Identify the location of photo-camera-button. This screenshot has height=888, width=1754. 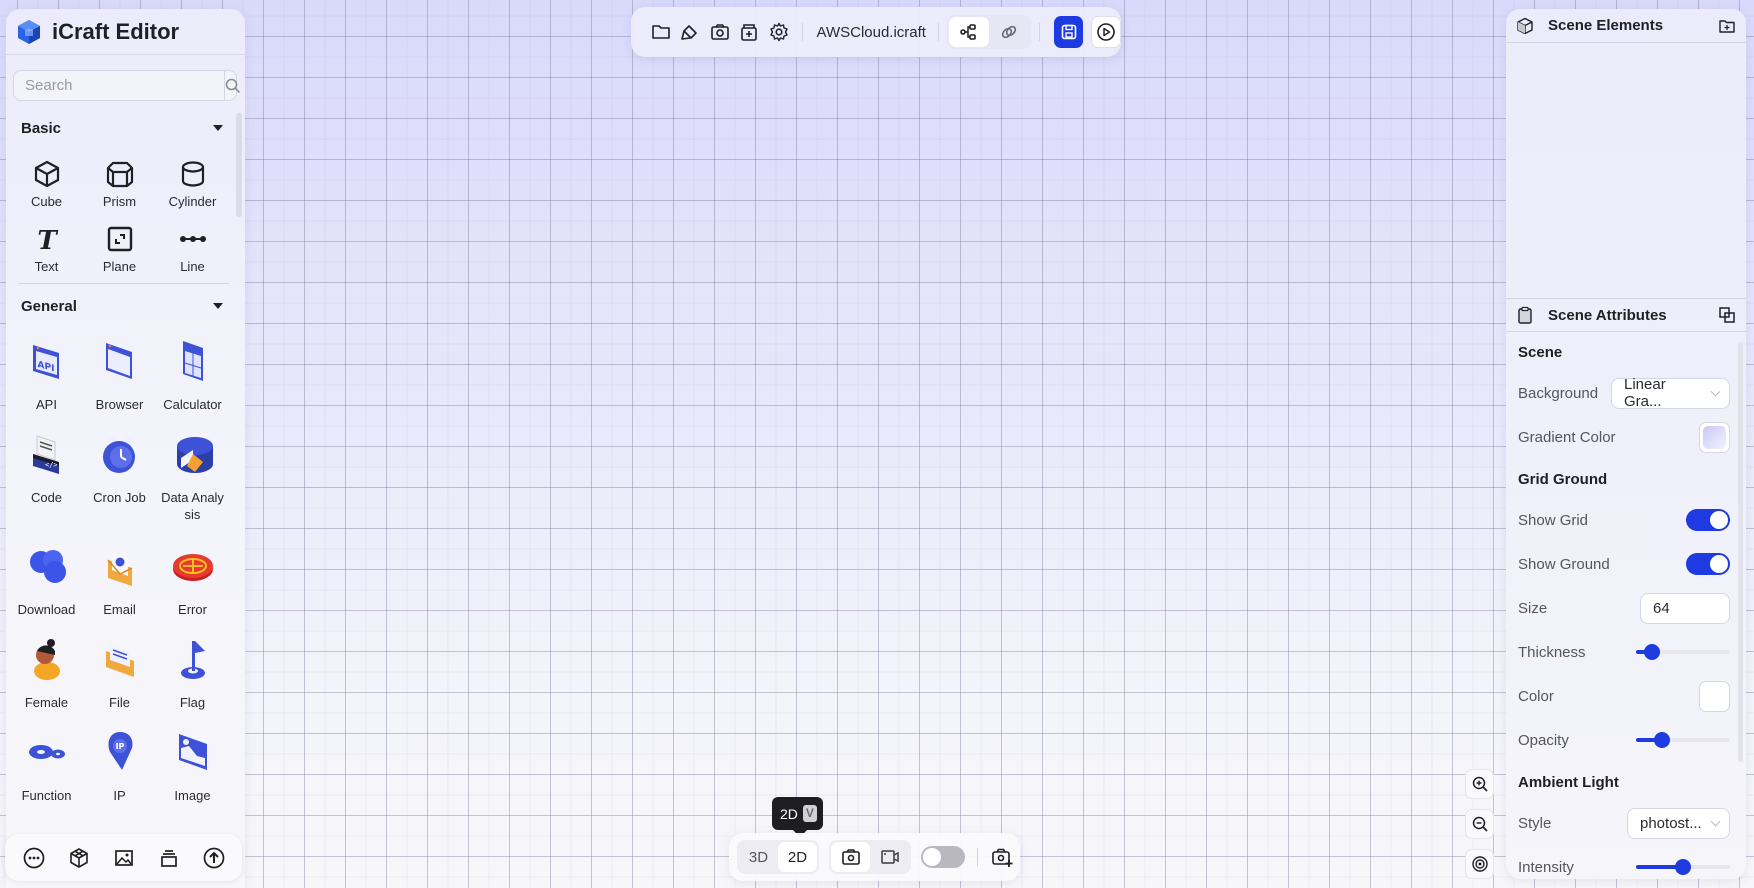
(850, 857).